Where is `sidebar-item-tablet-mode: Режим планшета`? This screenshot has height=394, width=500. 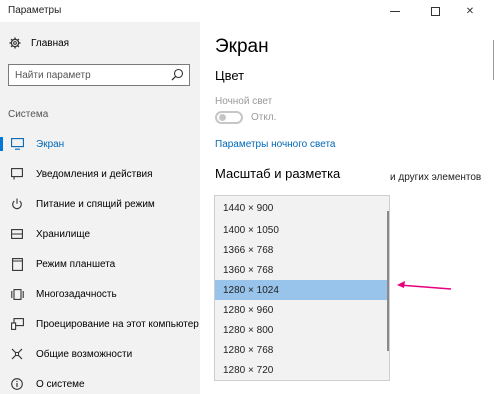
sidebar-item-tablet-mode: Режим планшета is located at coordinates (100, 264).